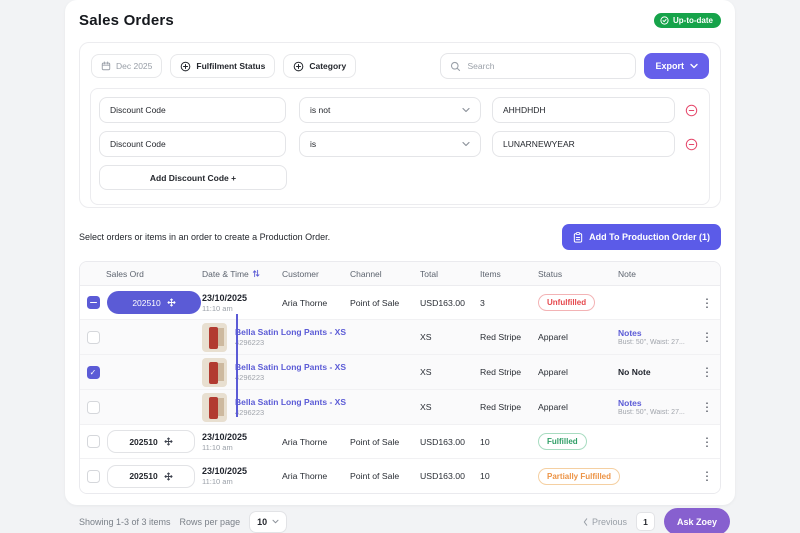 This screenshot has width=800, height=533. What do you see at coordinates (320, 66) in the screenshot?
I see `category-chip: Category` at bounding box center [320, 66].